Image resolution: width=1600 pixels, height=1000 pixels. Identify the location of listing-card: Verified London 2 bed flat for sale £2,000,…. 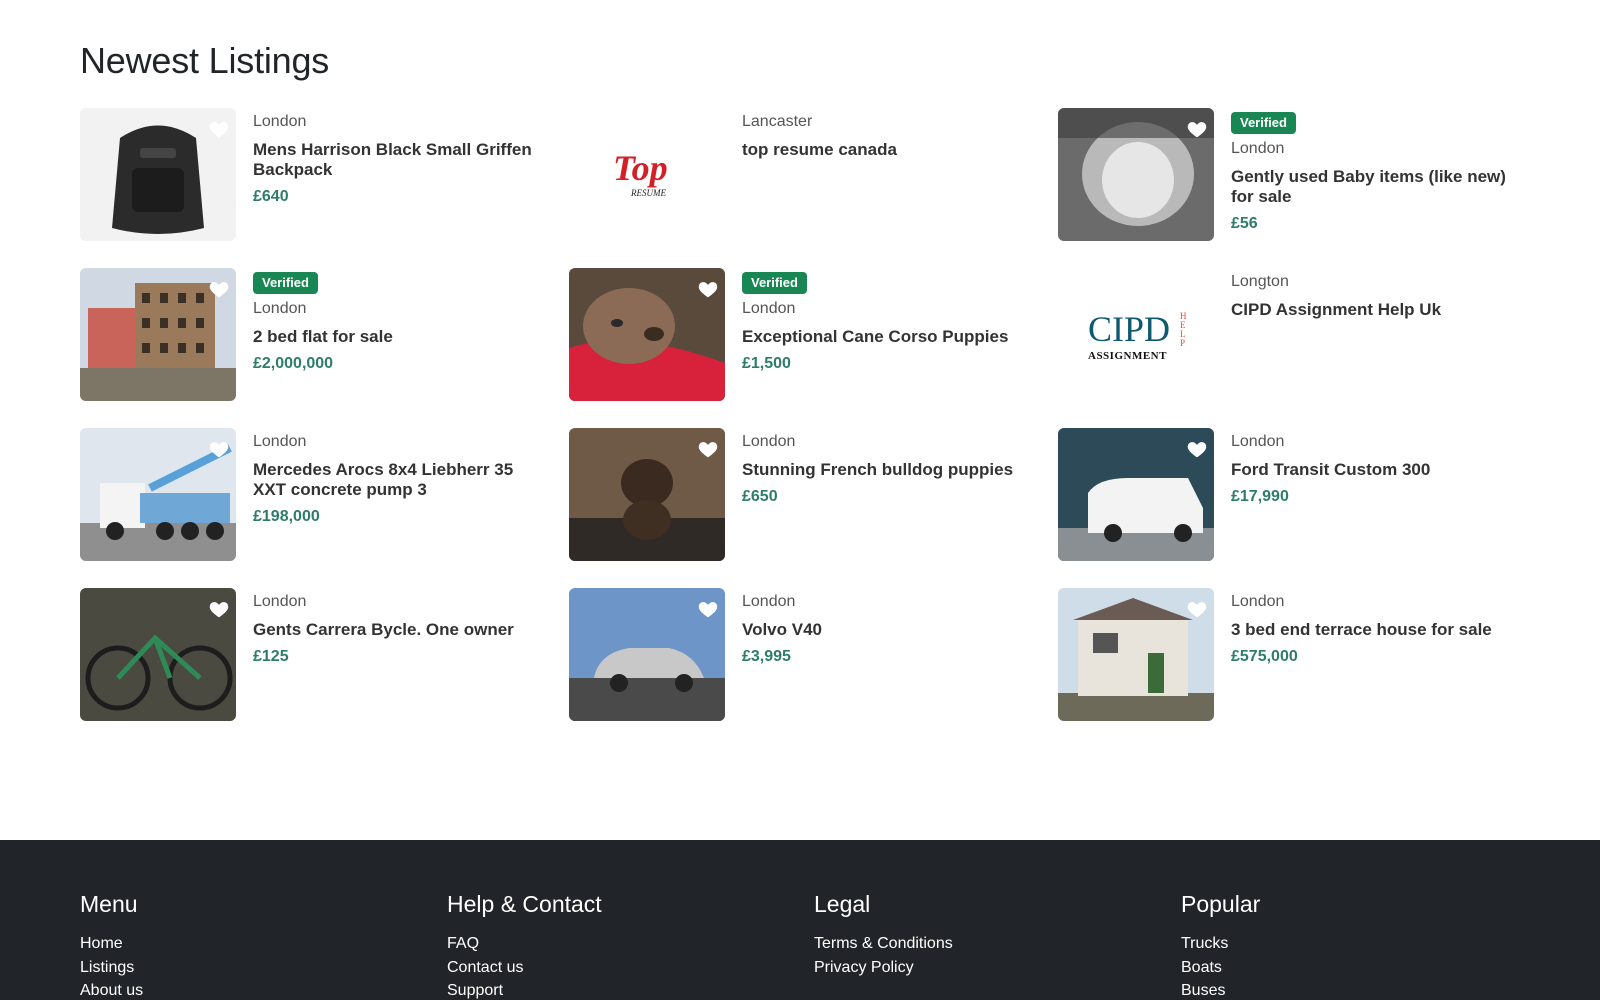
(315, 334).